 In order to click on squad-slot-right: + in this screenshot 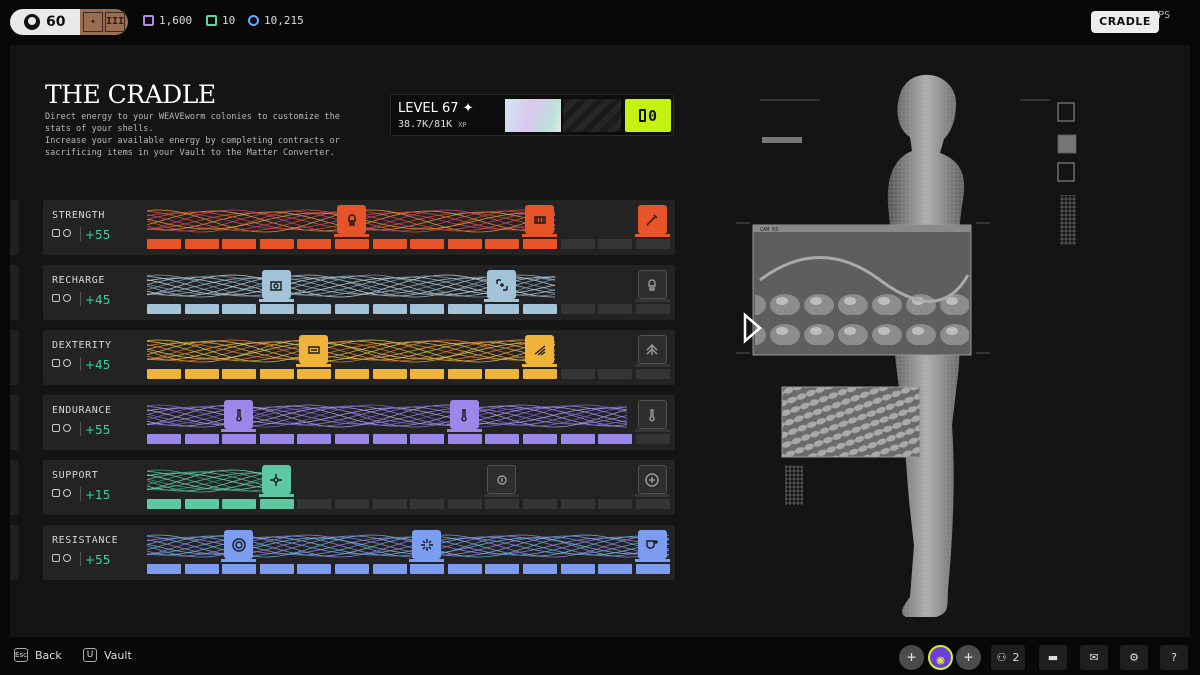, I will do `click(968, 657)`.